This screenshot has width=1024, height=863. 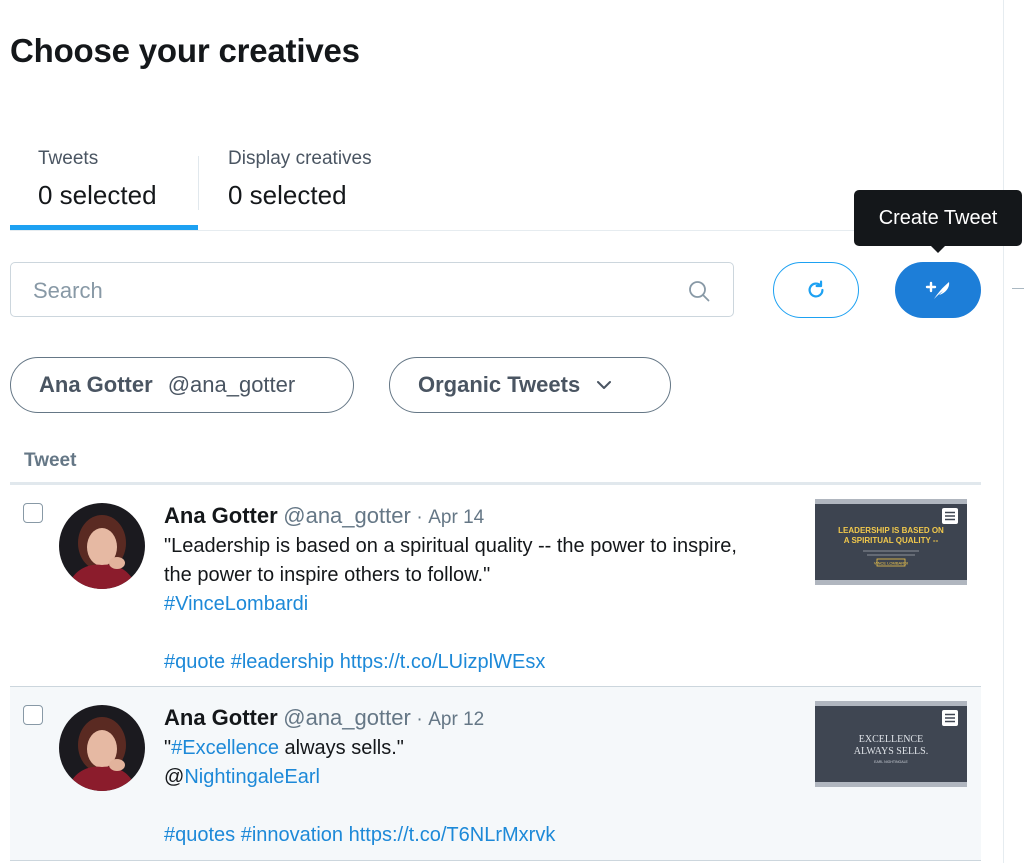 What do you see at coordinates (236, 604) in the screenshot?
I see `hashtag-link: #VinceLombardi` at bounding box center [236, 604].